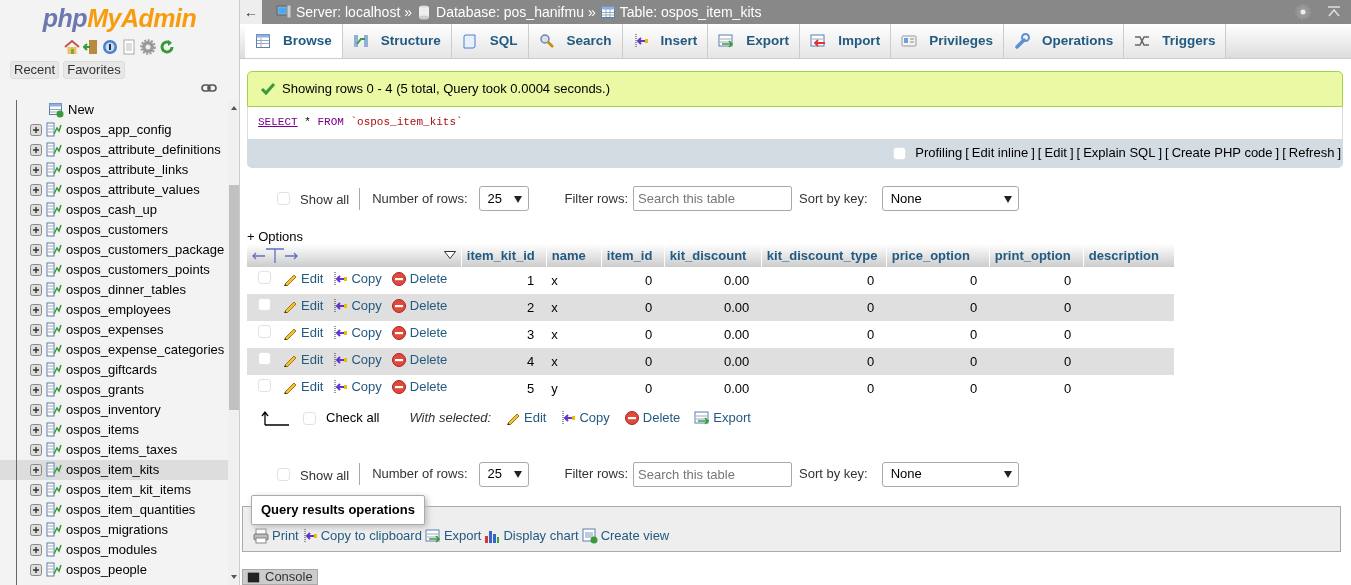  I want to click on tree-item: ospos_people, so click(114, 570).